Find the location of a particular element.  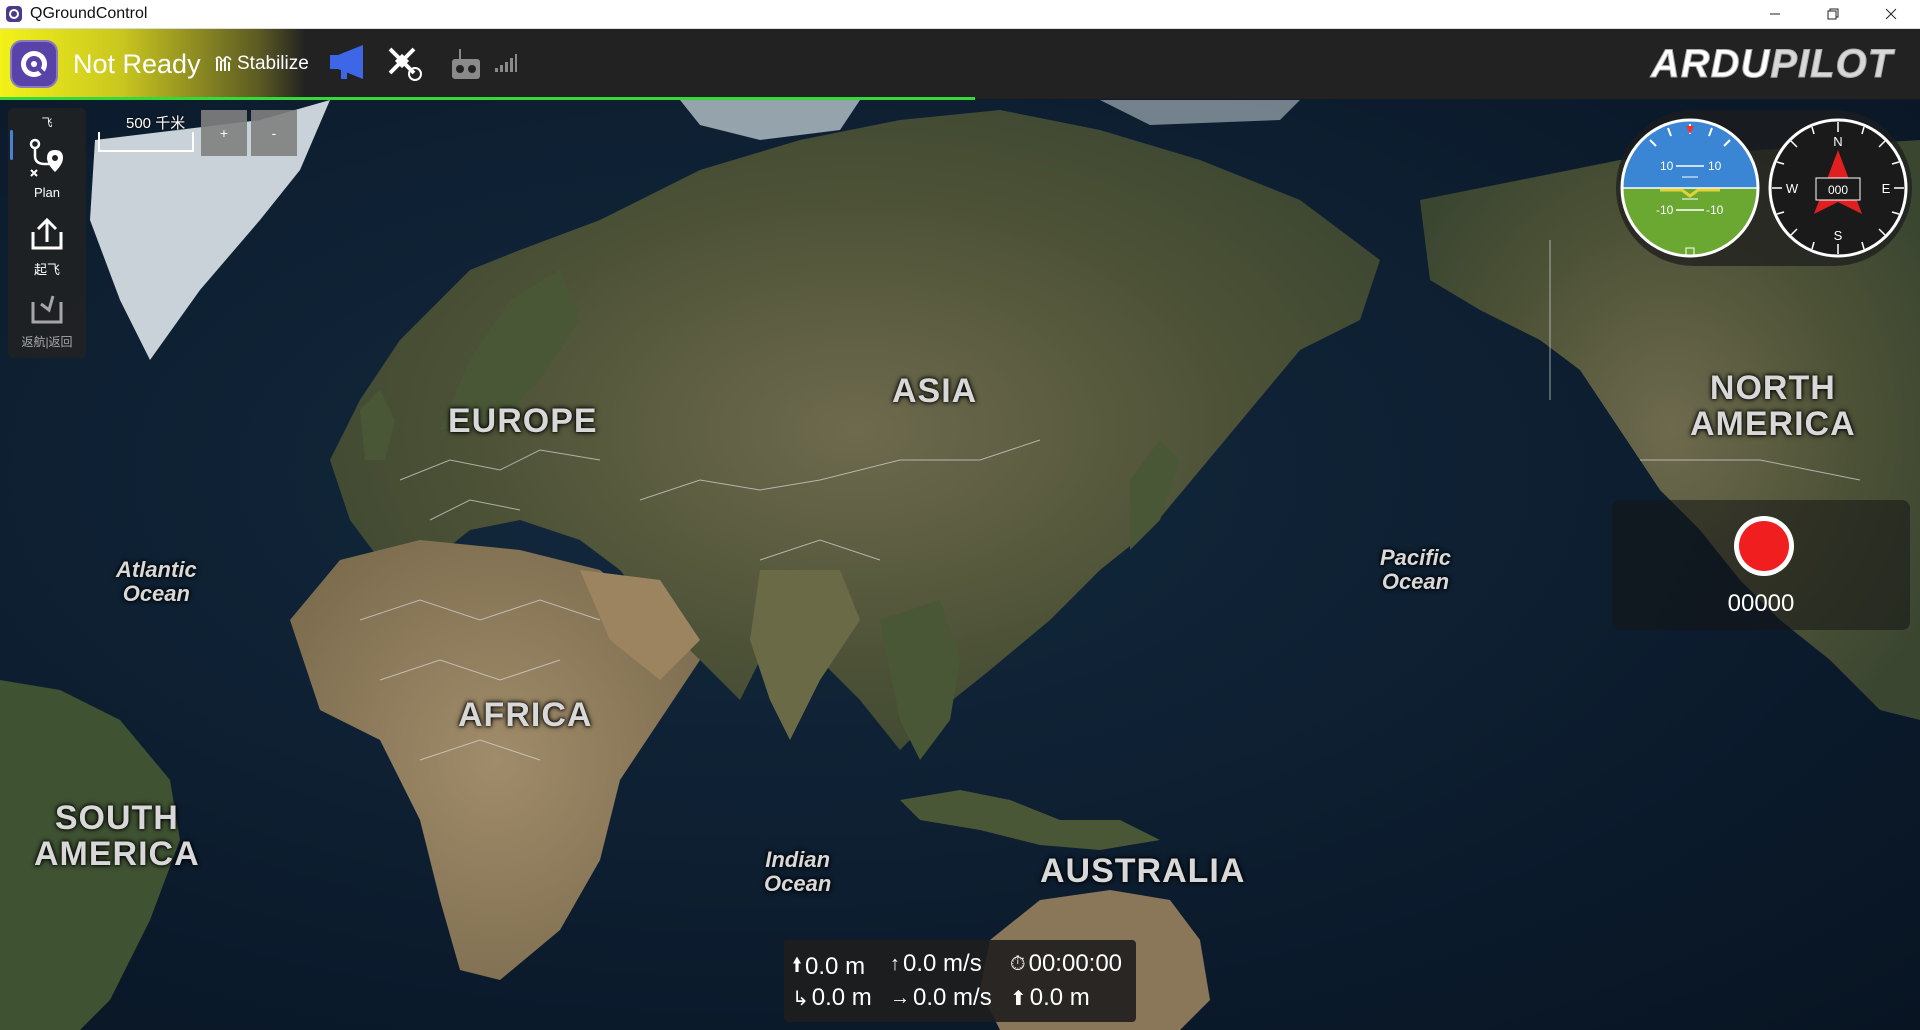

label-australia: AUSTRALIA is located at coordinates (1143, 871).